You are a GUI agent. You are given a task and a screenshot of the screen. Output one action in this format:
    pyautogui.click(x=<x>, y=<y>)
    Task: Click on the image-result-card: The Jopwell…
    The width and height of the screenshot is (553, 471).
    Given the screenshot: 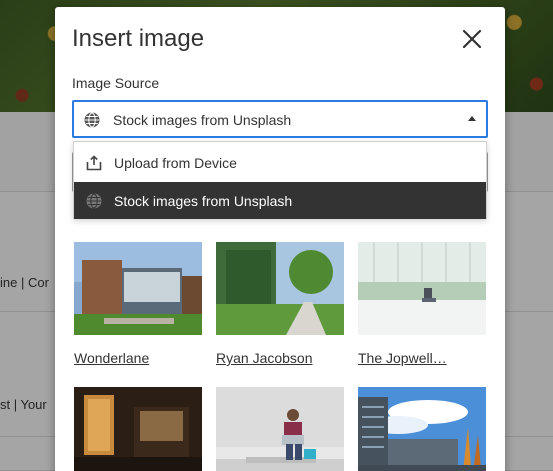 What is the action you would take?
    pyautogui.click(x=422, y=304)
    